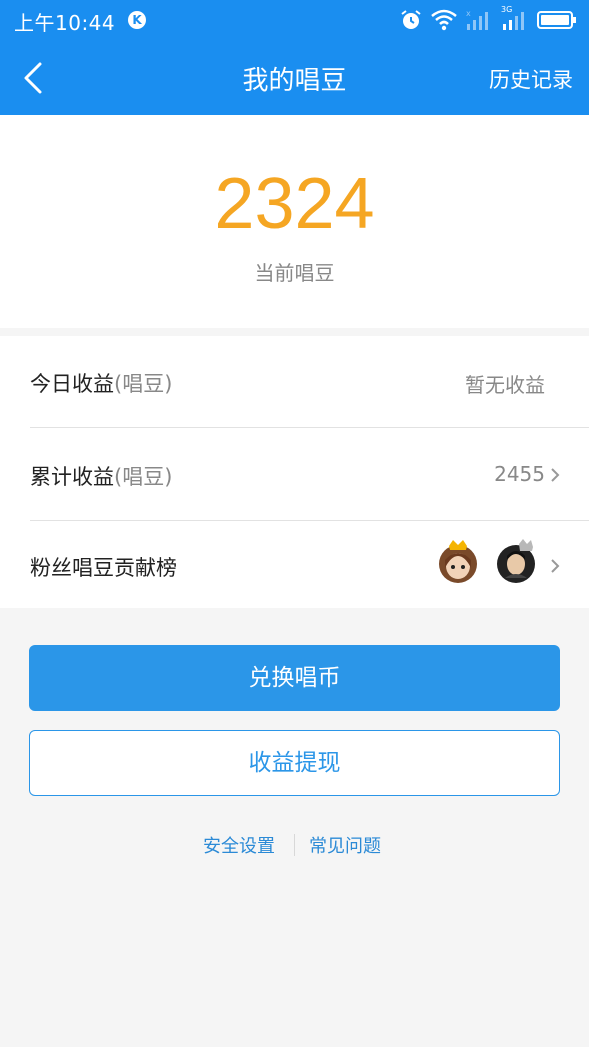 This screenshot has width=589, height=1047. What do you see at coordinates (294, 763) in the screenshot?
I see `withdraw-earnings-button: 收益提现` at bounding box center [294, 763].